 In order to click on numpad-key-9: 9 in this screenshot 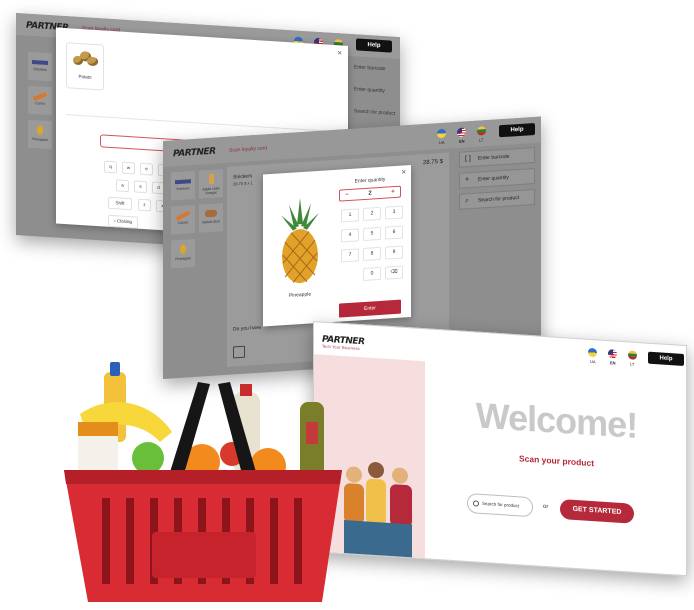, I will do `click(394, 252)`.